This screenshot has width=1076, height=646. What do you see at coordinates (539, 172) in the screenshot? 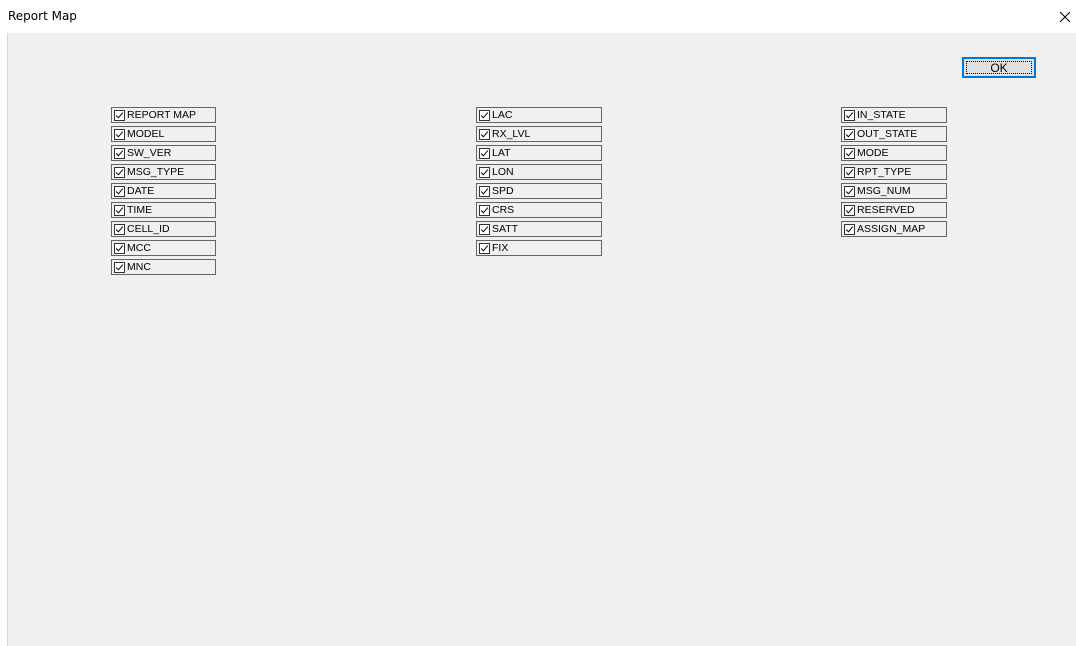
I see `checkbox-lon: LON` at bounding box center [539, 172].